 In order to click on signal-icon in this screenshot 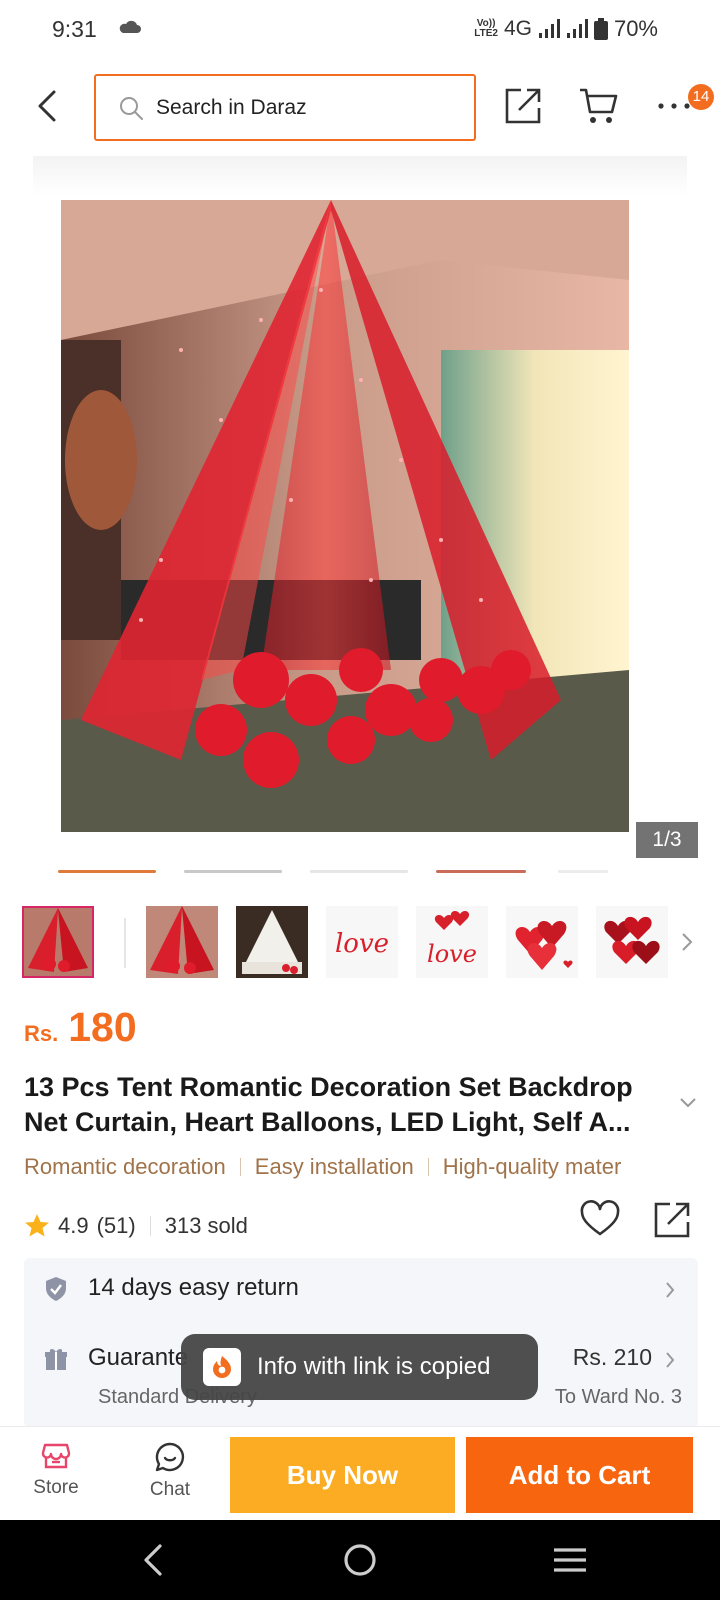, I will do `click(549, 28)`.